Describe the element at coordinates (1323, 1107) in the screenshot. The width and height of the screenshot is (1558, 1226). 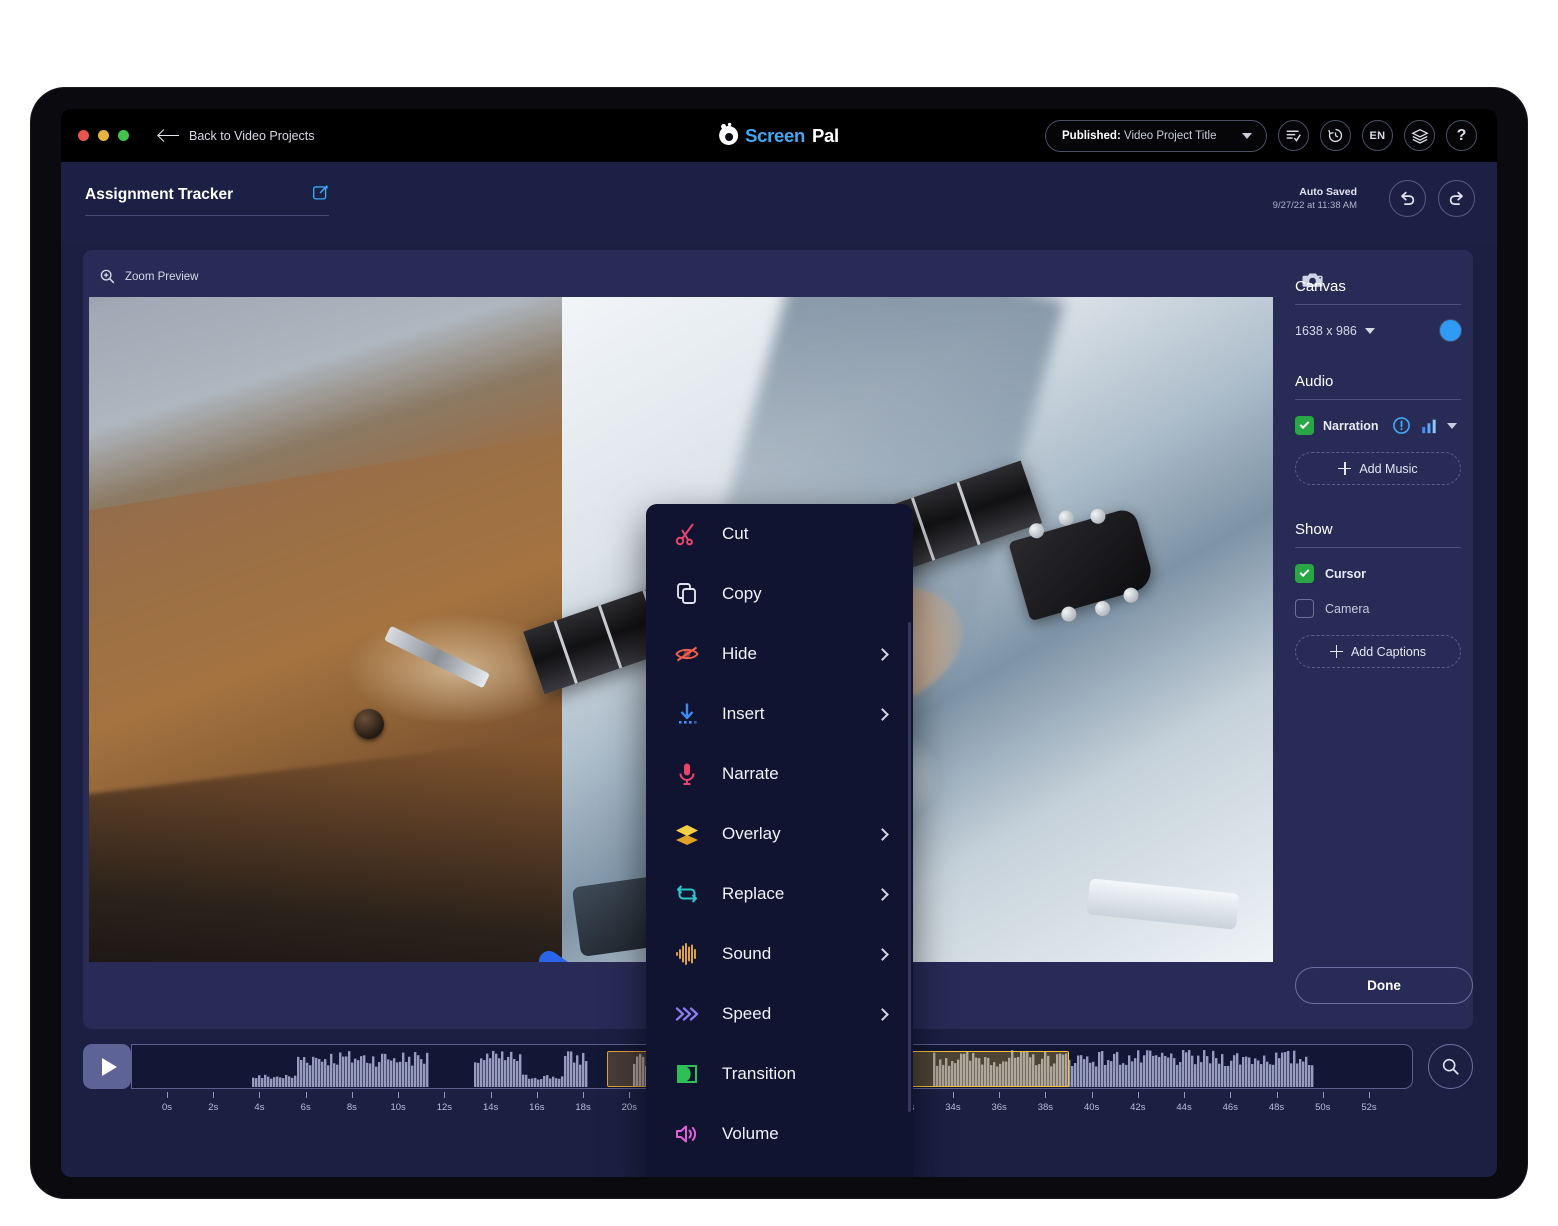
I see `ruler-tick-label: 50s` at that location.